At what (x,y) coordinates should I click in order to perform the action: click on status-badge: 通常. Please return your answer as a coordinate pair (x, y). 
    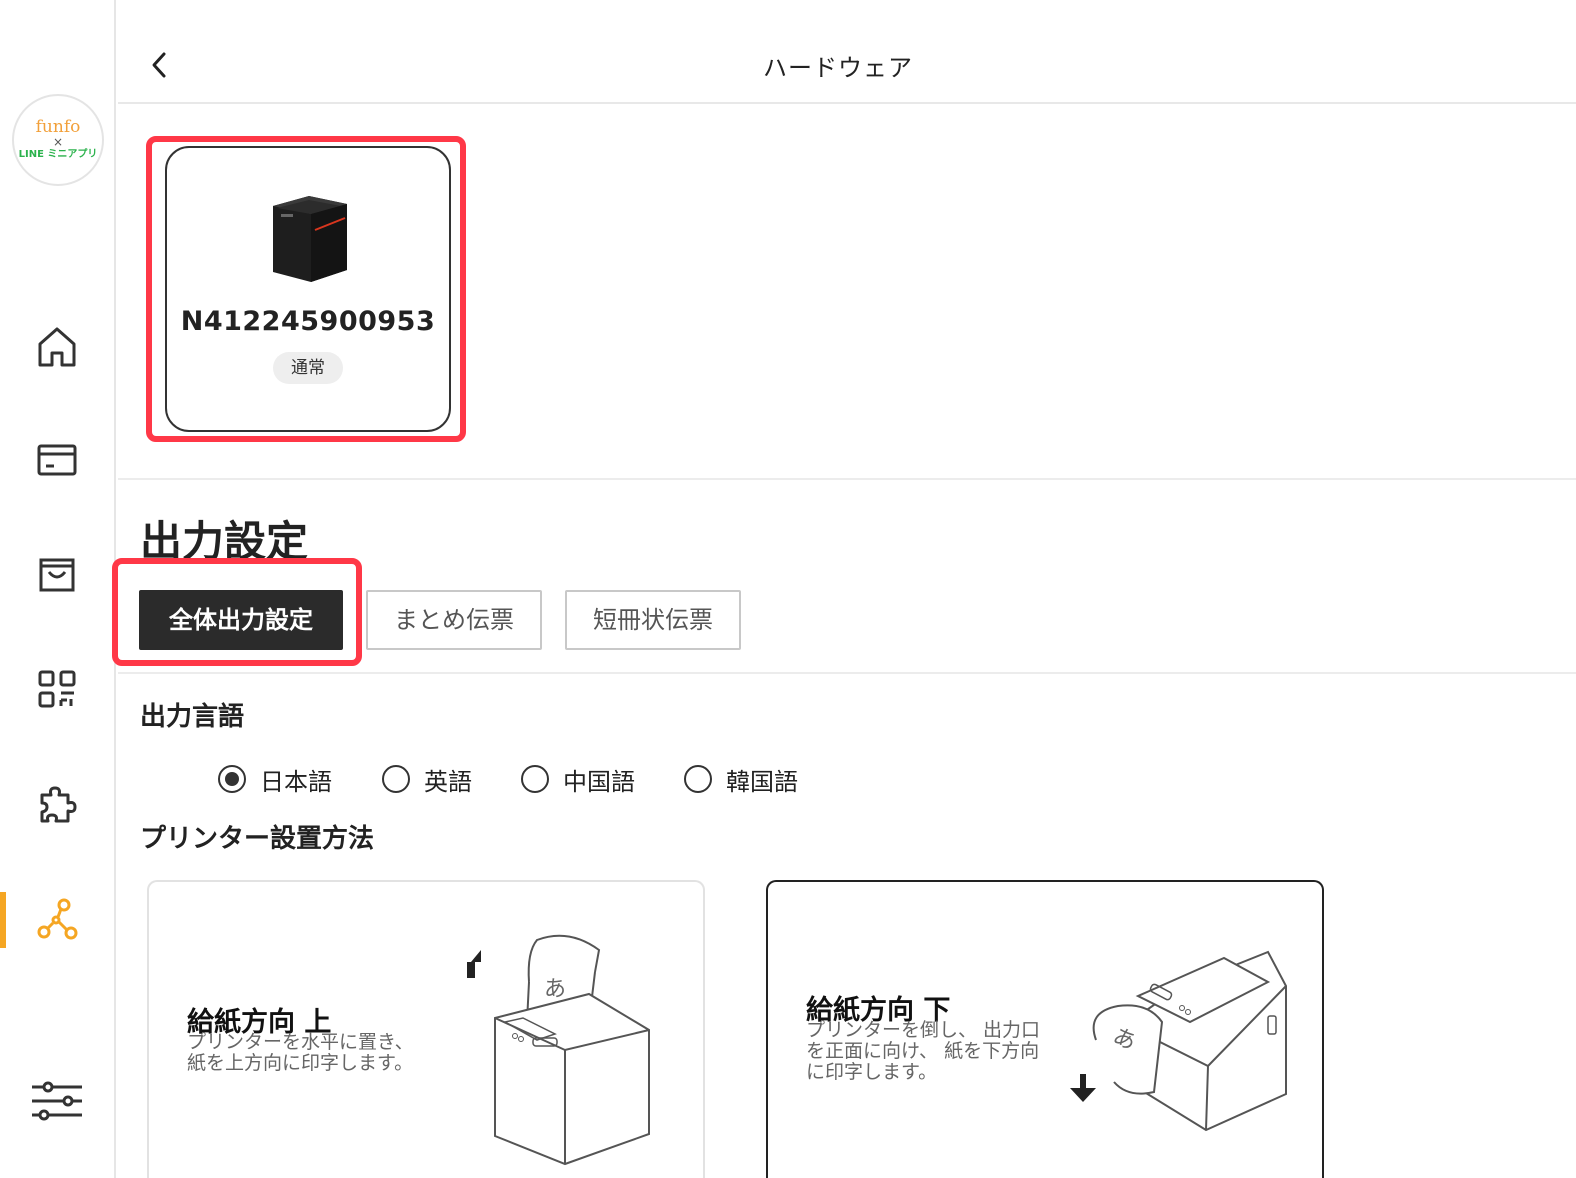
    Looking at the image, I should click on (308, 368).